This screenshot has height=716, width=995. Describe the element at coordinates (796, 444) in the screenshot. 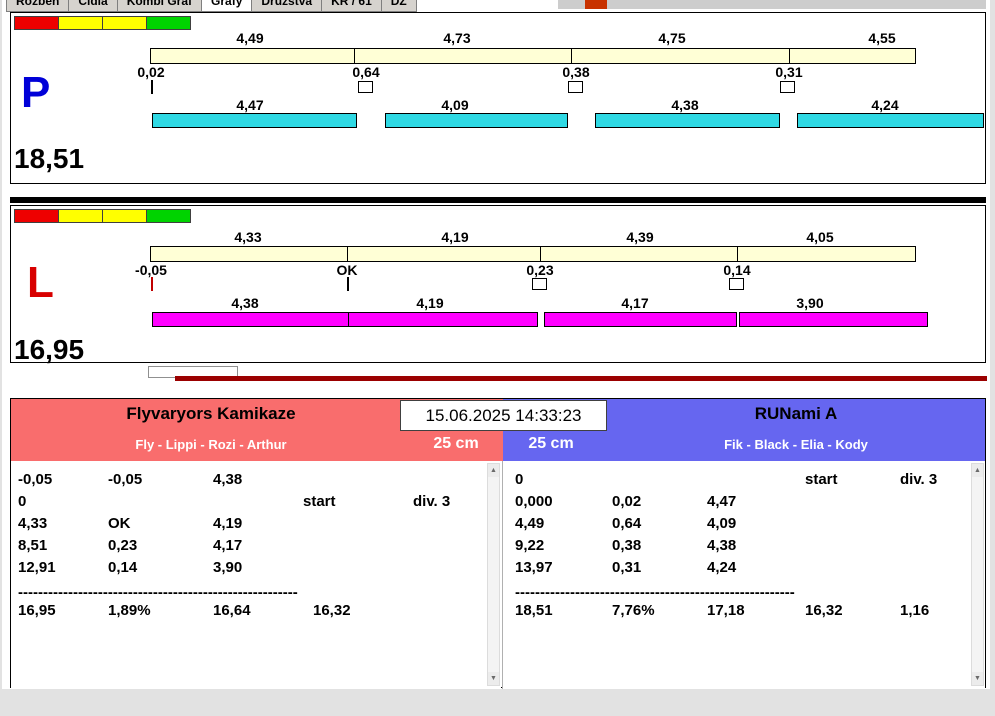

I see `right-team-lineup: Fik - Black - Elia - Kody` at that location.